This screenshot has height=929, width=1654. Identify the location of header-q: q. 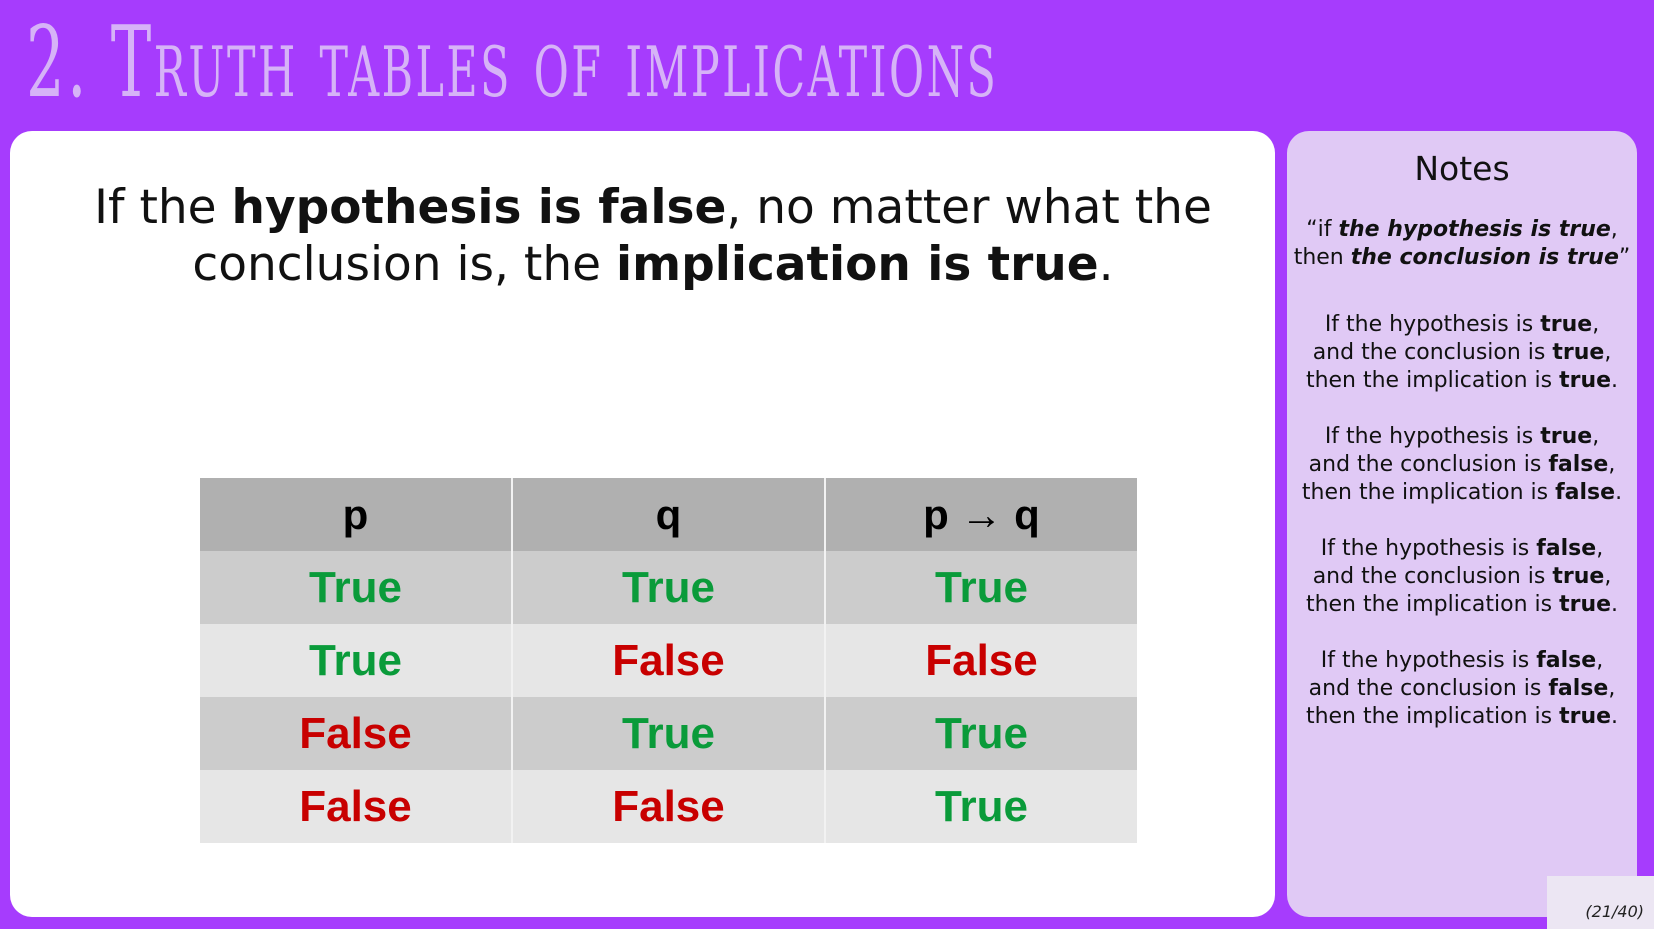
(669, 514).